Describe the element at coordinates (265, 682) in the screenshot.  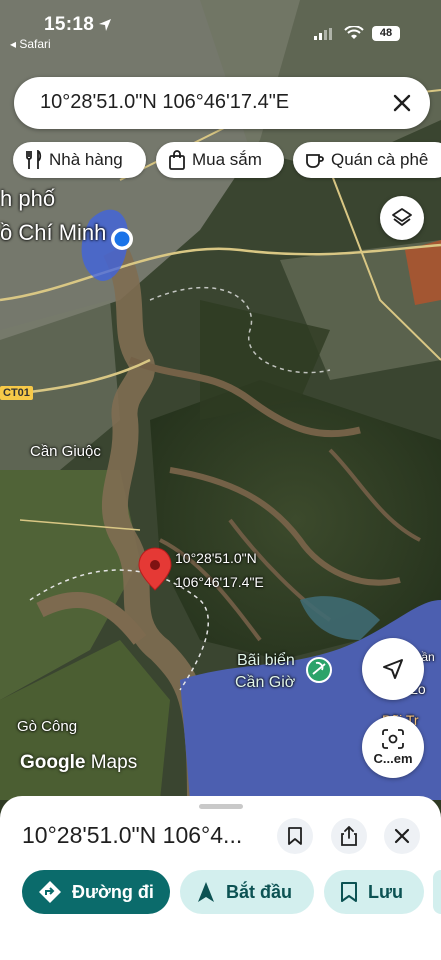
I see `map-label-beach-line2: Cần Giờ` at that location.